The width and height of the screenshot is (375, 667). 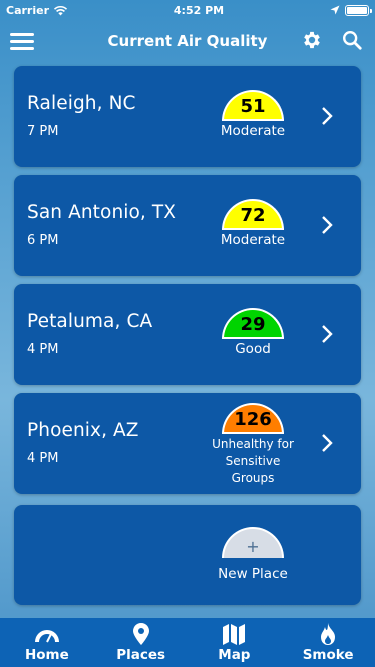 I want to click on reading-time: 7 PM, so click(x=43, y=131).